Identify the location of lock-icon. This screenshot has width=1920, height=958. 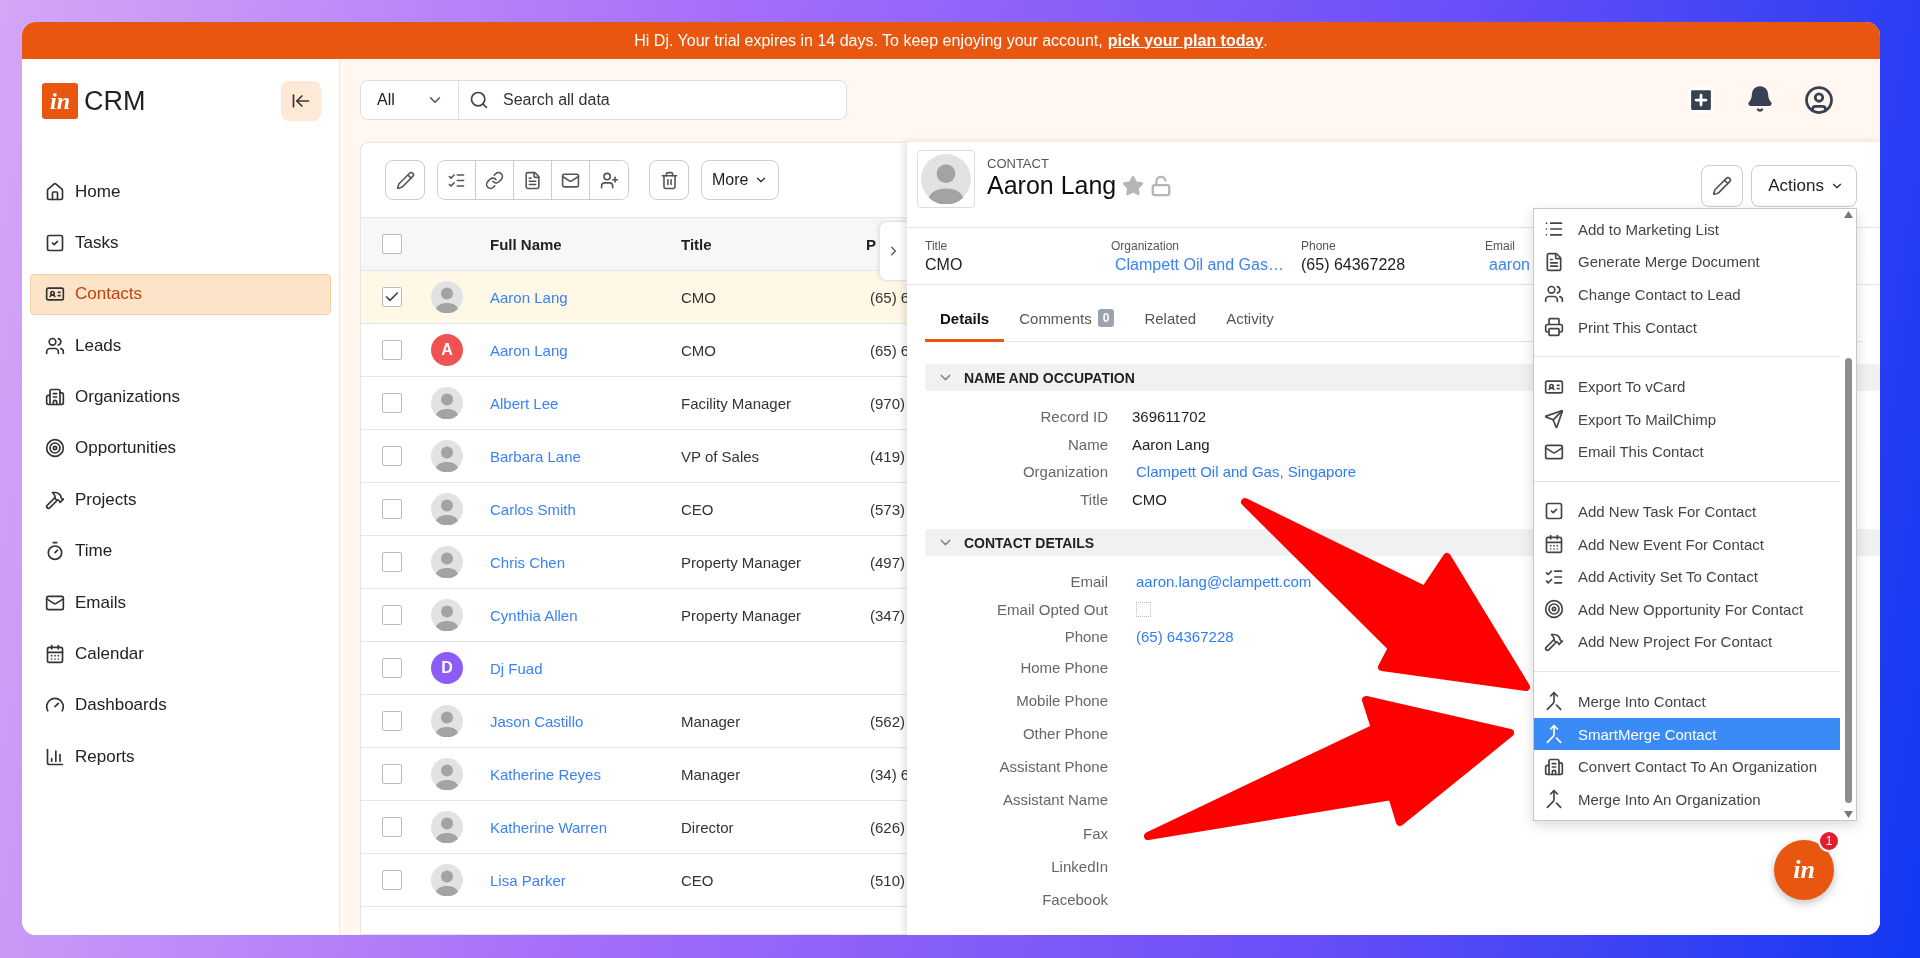
(1161, 185).